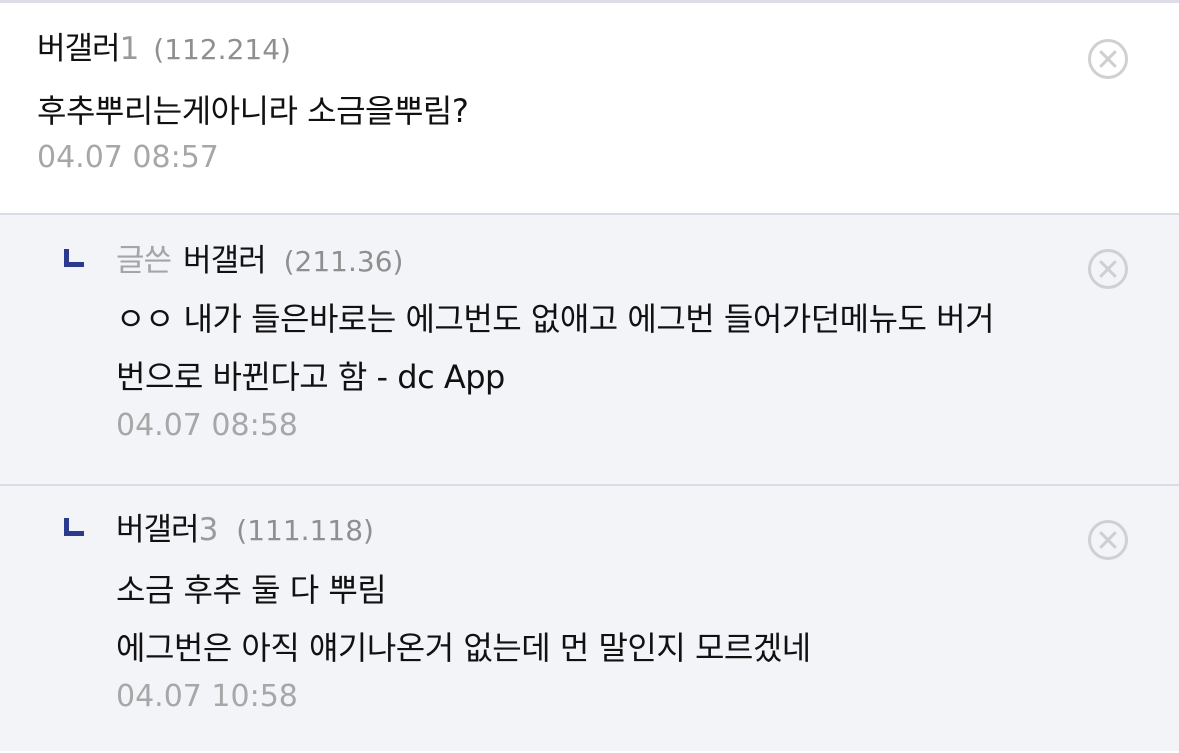  I want to click on comment-timestamp: 04.07 08:57, so click(128, 157).